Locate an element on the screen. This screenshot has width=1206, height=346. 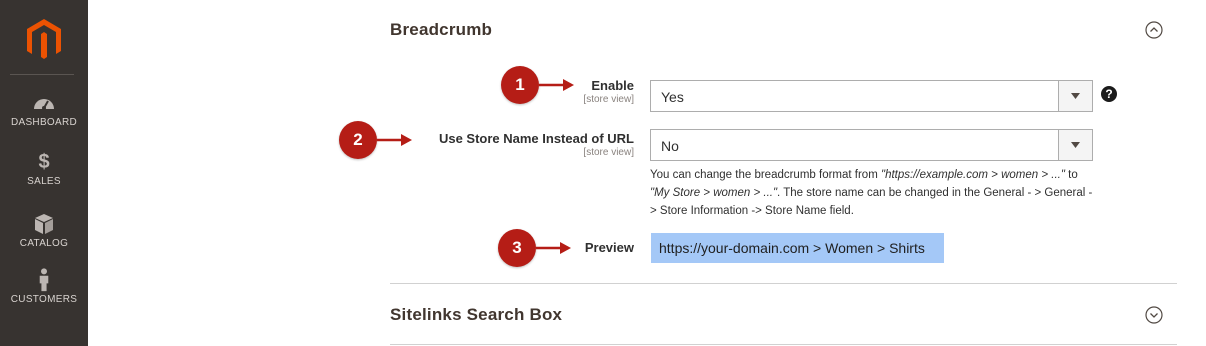
note-example-store: "My Store > women > ..." is located at coordinates (714, 193).